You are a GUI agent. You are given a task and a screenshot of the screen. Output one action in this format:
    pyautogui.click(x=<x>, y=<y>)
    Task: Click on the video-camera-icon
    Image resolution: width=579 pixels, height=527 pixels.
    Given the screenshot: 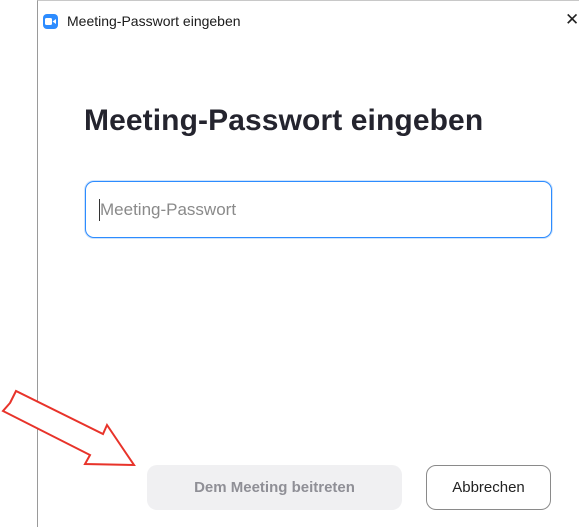 What is the action you would take?
    pyautogui.click(x=50, y=21)
    